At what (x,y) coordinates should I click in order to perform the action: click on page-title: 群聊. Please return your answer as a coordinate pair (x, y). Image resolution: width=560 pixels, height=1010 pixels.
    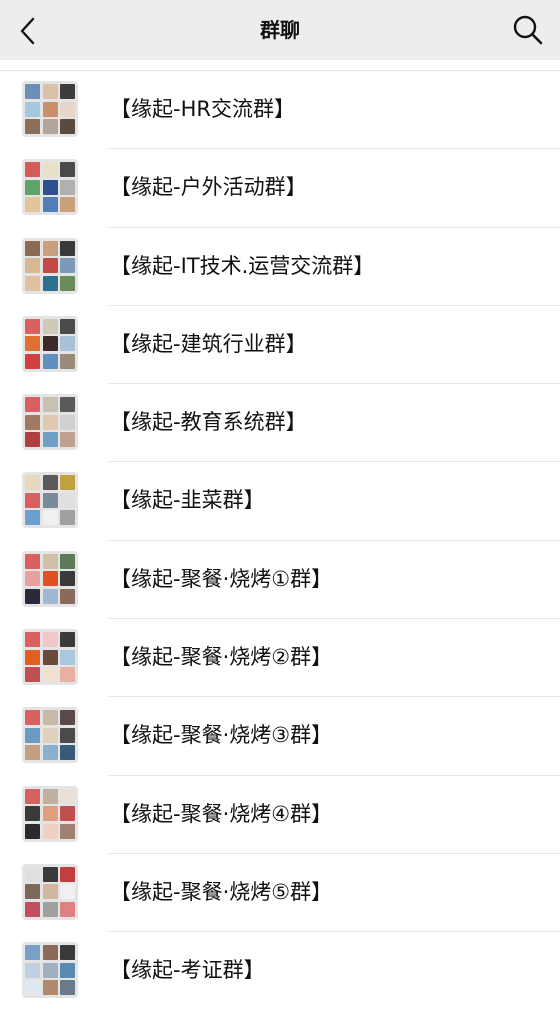
    Looking at the image, I should click on (280, 30).